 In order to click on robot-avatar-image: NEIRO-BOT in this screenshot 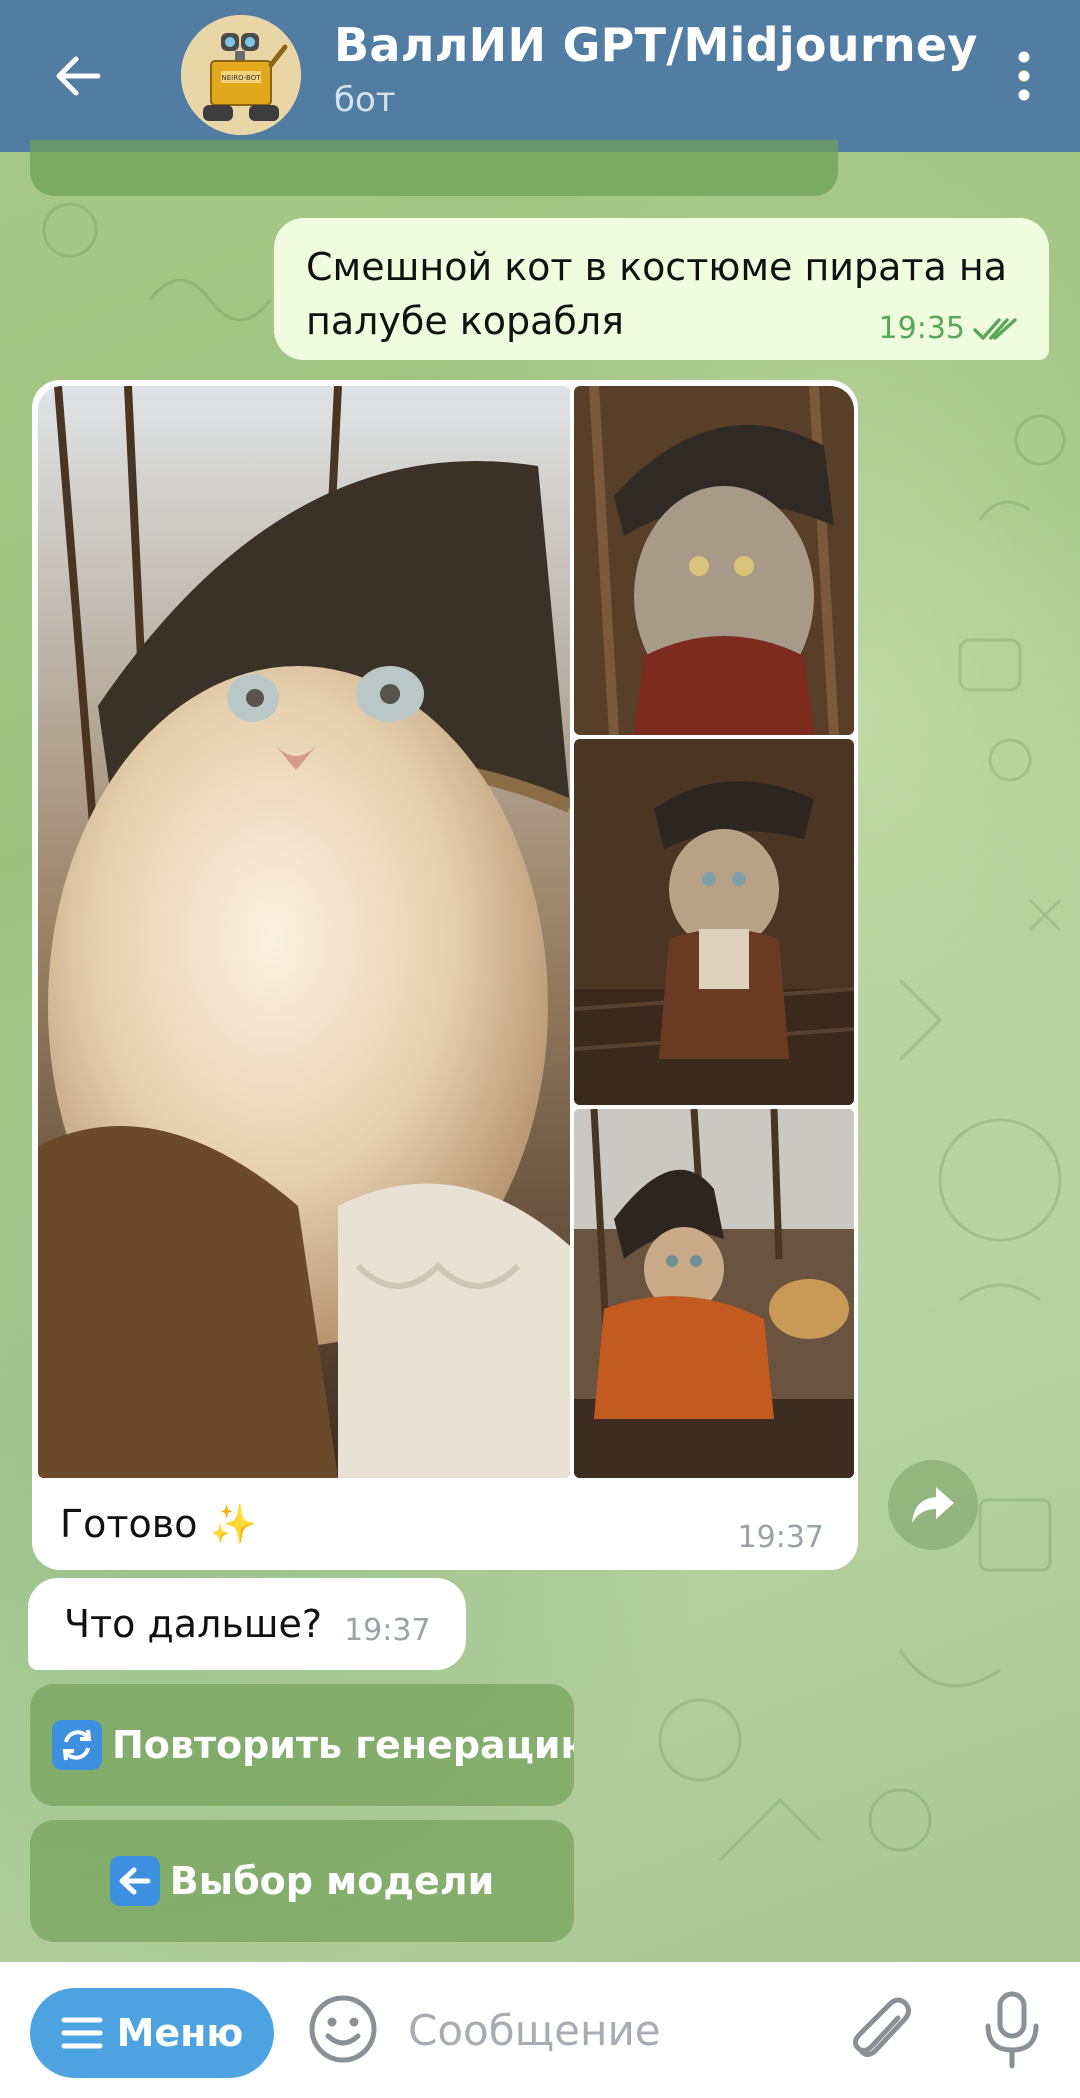, I will do `click(241, 75)`.